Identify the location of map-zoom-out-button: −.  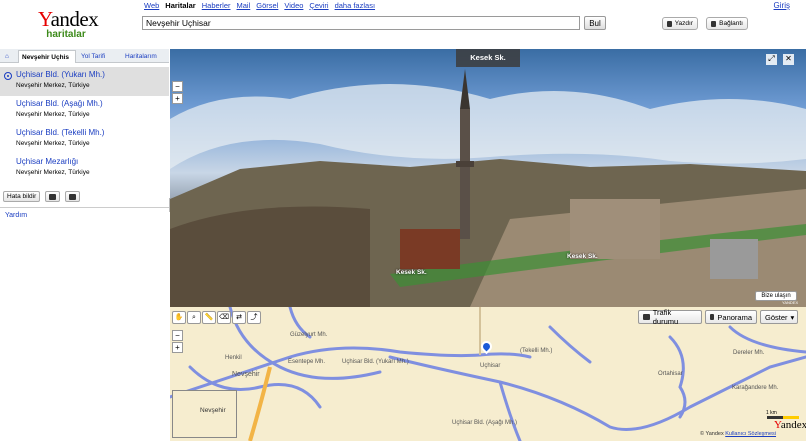
(177, 335).